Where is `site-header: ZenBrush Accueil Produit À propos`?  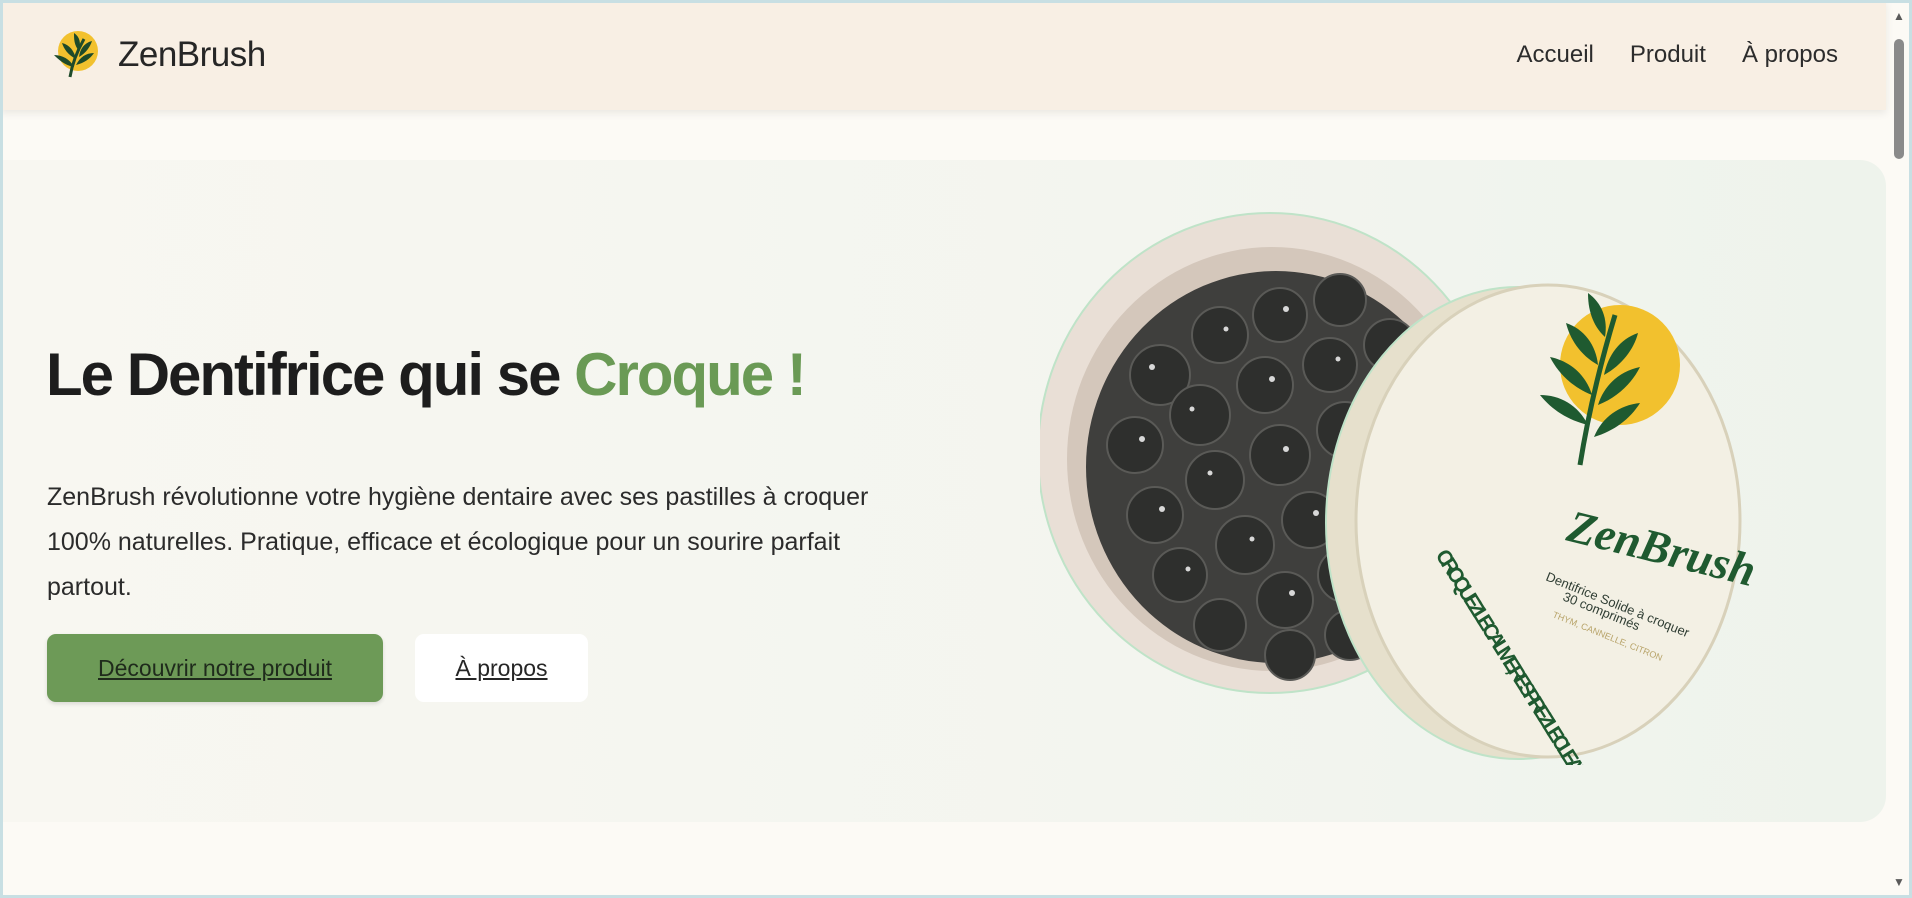
site-header: ZenBrush Accueil Produit À propos is located at coordinates (943, 55).